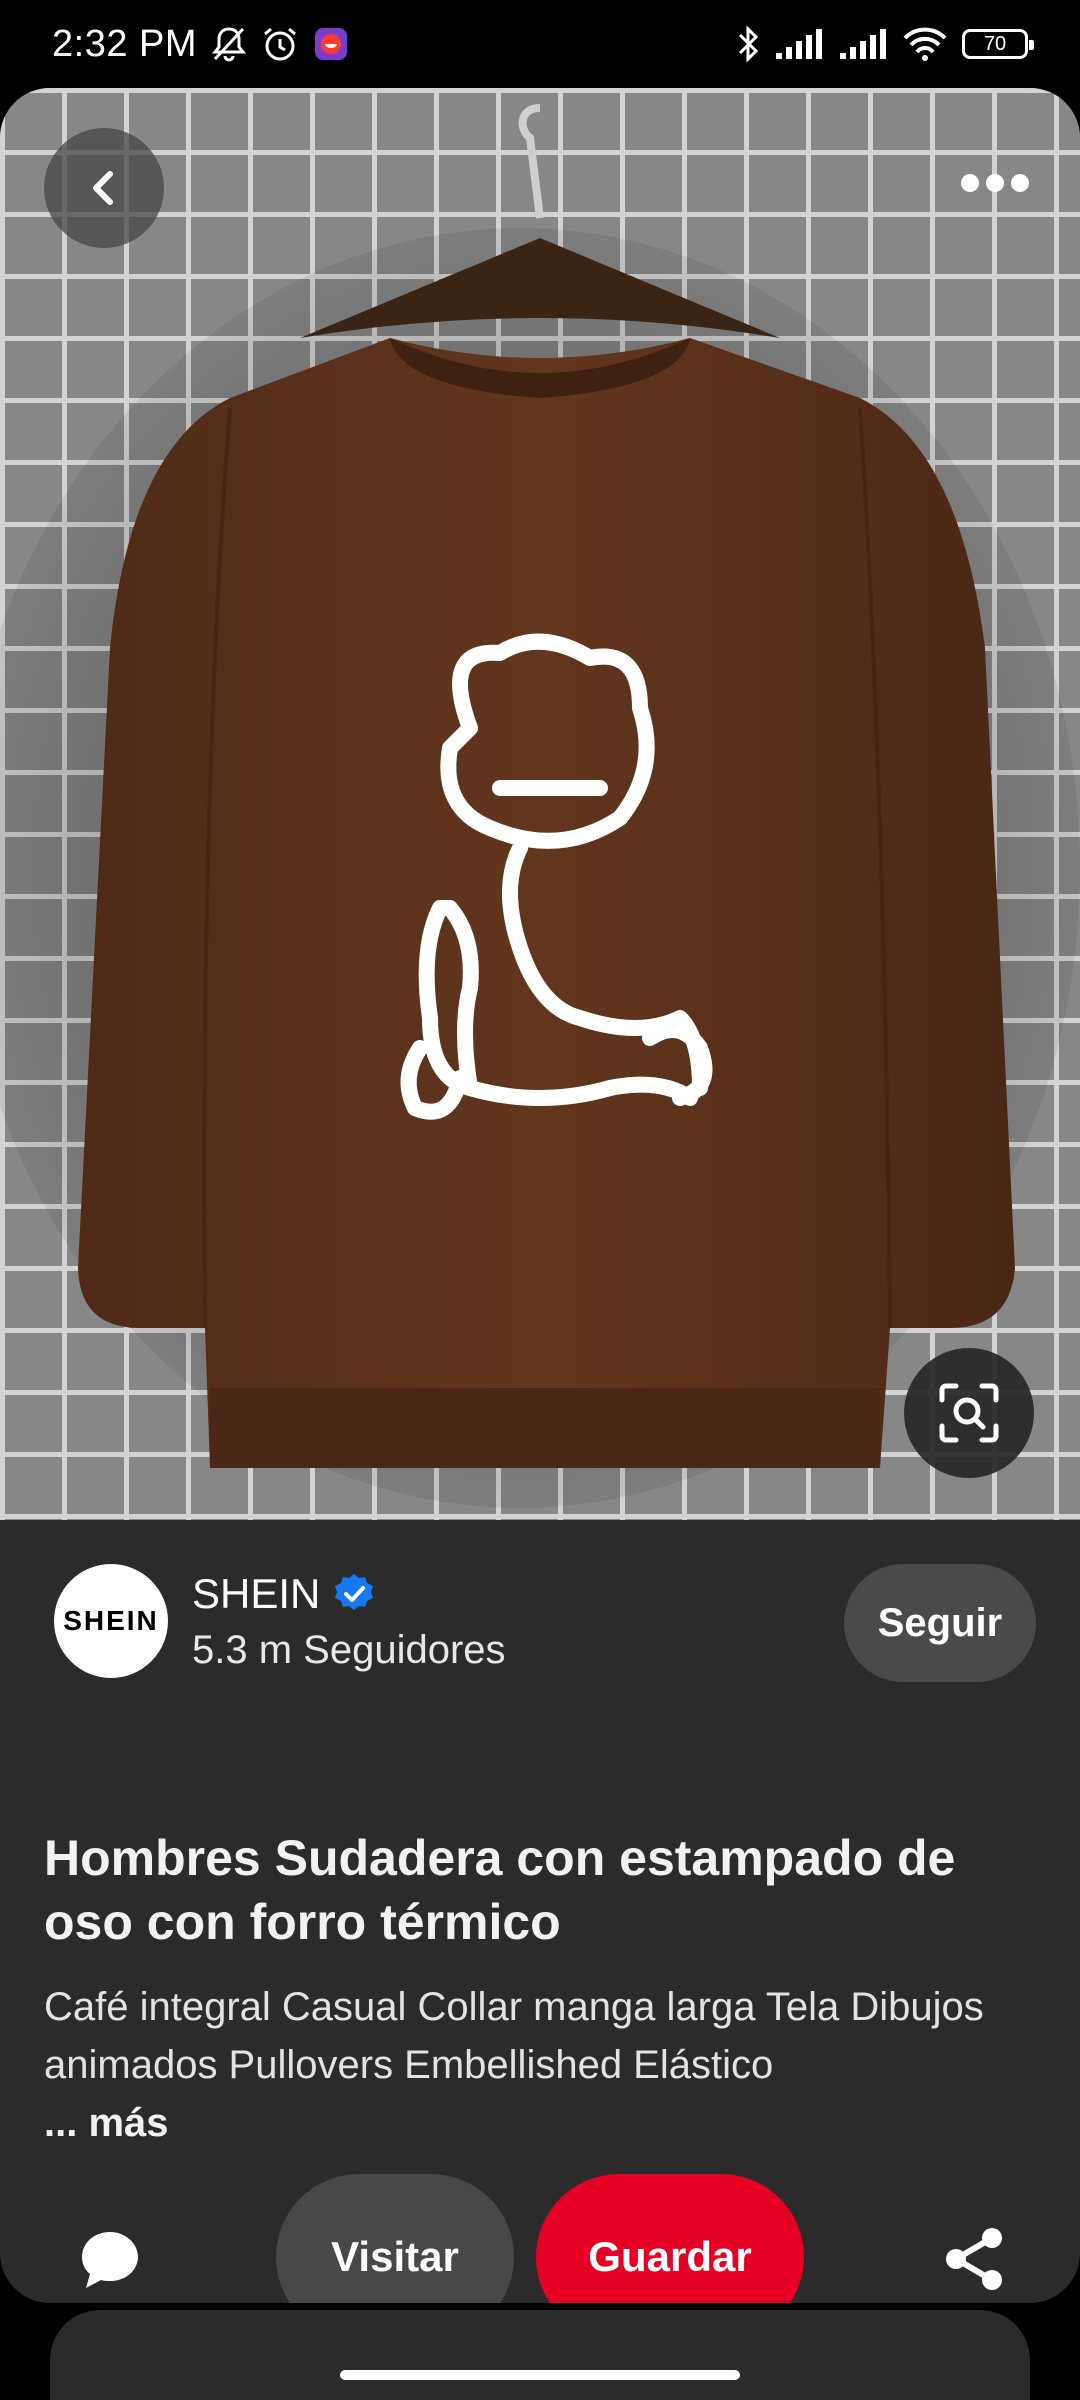 The height and width of the screenshot is (2400, 1080). I want to click on more-link: ... más, so click(544, 2123).